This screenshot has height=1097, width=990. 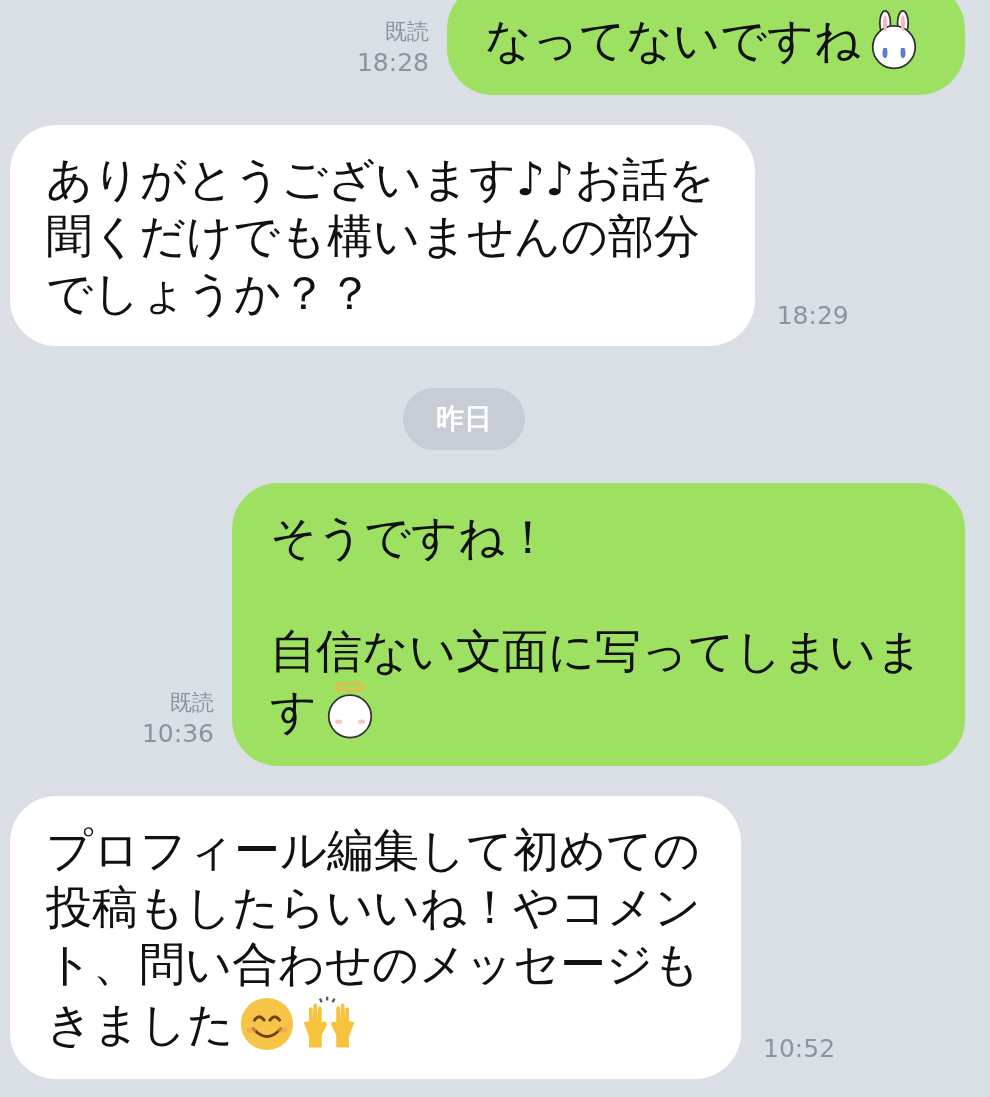 I want to click on message-text: す, so click(x=293, y=711).